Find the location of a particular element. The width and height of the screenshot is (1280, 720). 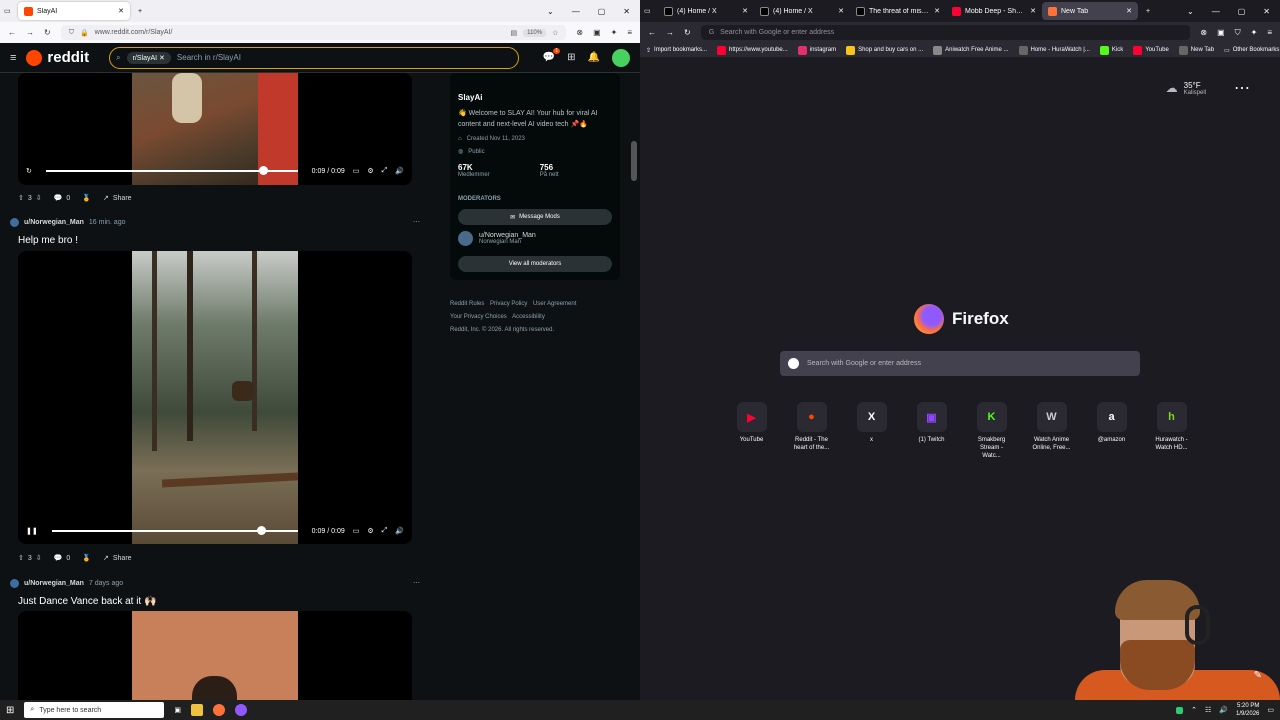

post-author: u/Norwegian_Man is located at coordinates (54, 222).